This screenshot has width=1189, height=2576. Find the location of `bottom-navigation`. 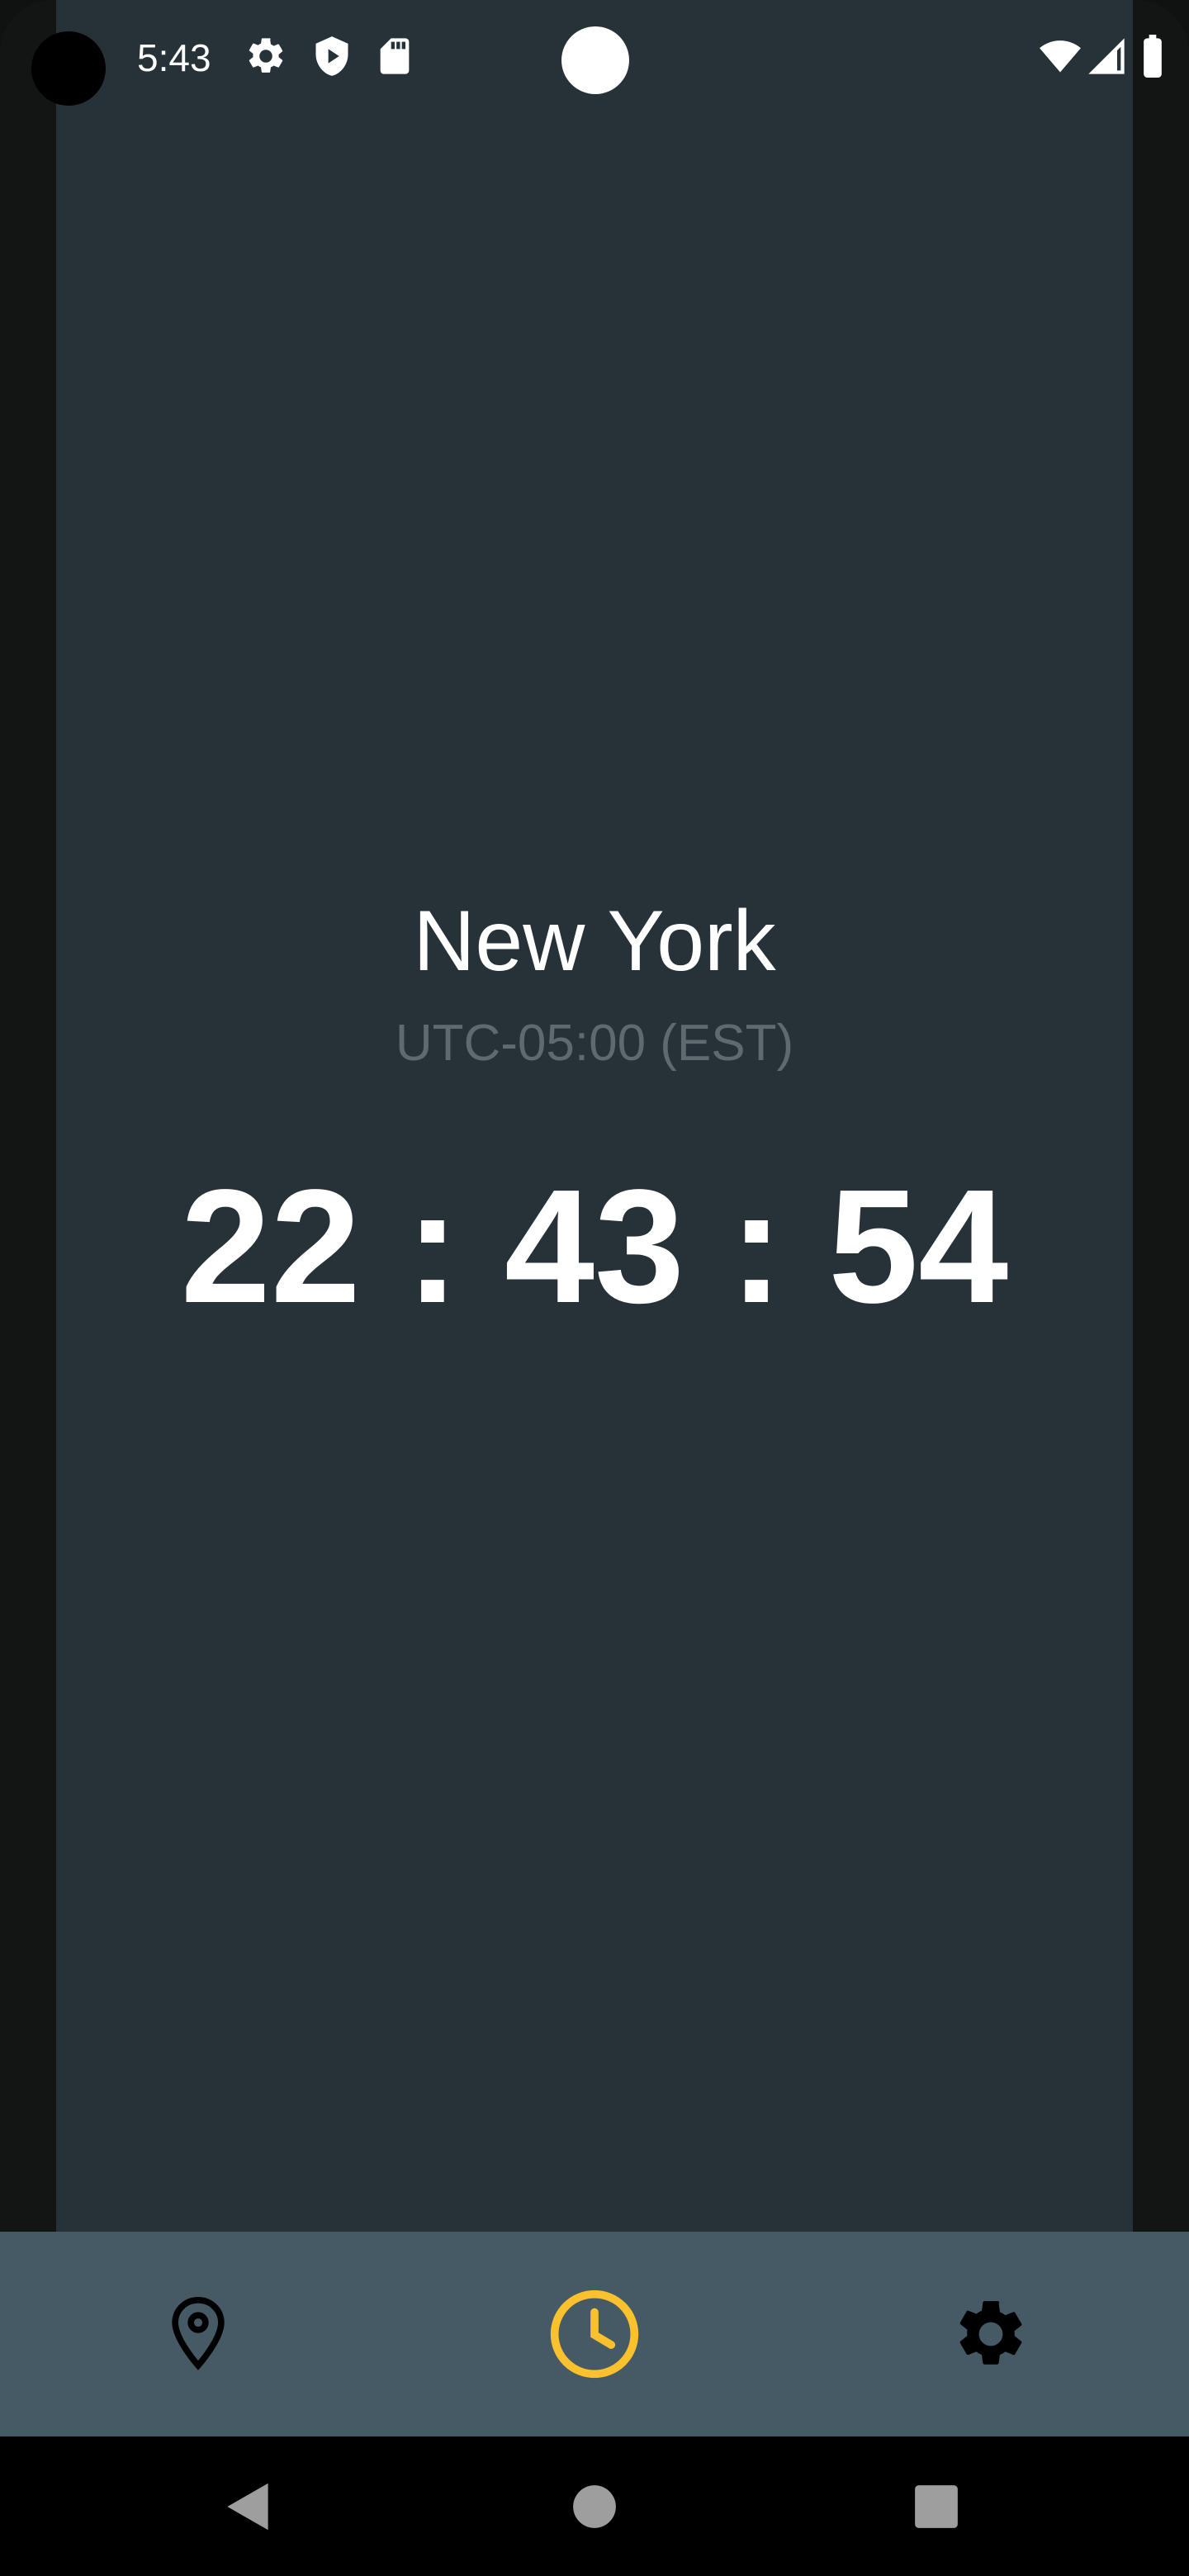

bottom-navigation is located at coordinates (594, 2334).